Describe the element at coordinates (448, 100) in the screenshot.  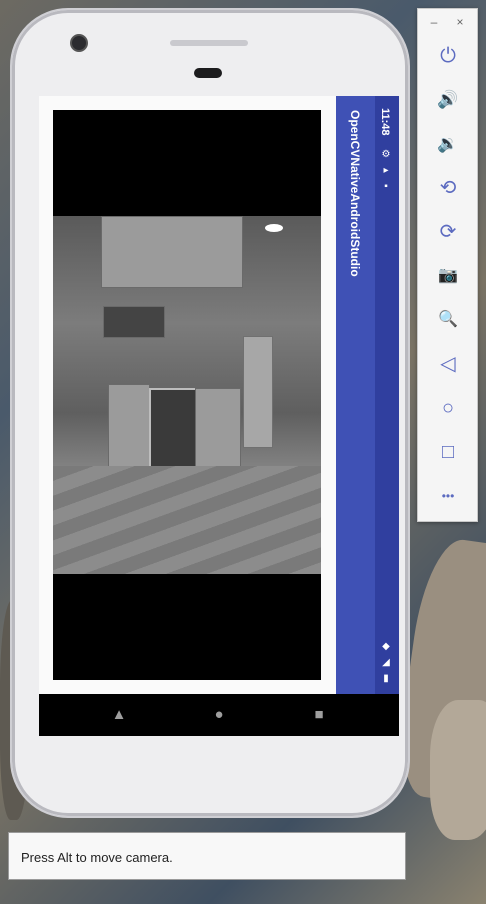
I see `volume-up-button: 🔊` at that location.